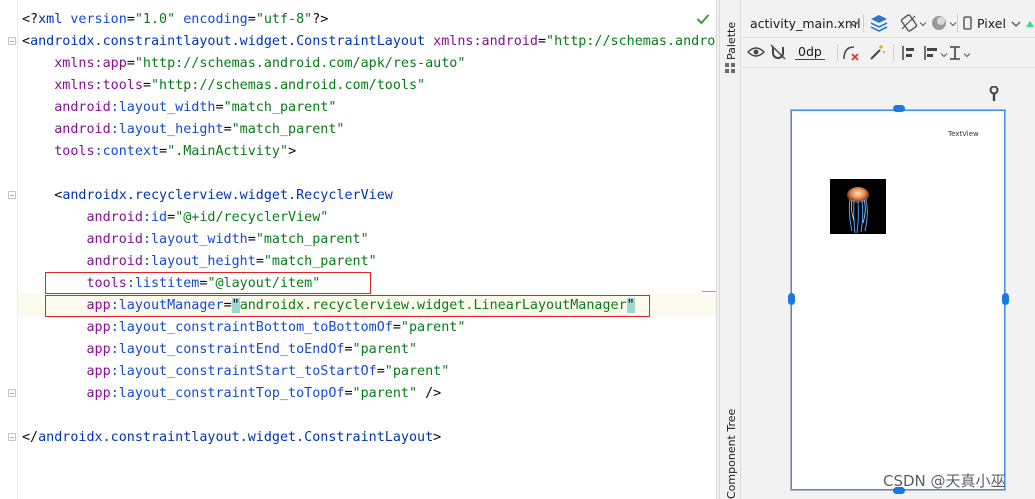  I want to click on scroll-marker, so click(709, 291).